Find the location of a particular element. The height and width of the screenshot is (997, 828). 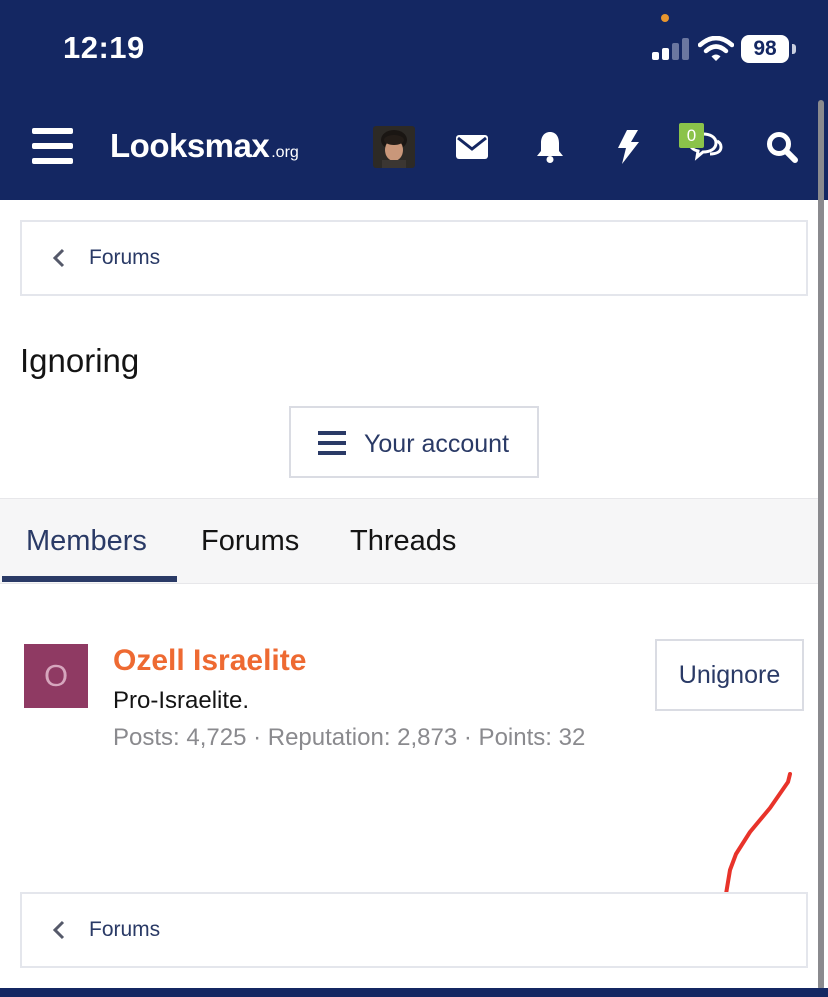

site-logo: Looksmax .org is located at coordinates (204, 147).